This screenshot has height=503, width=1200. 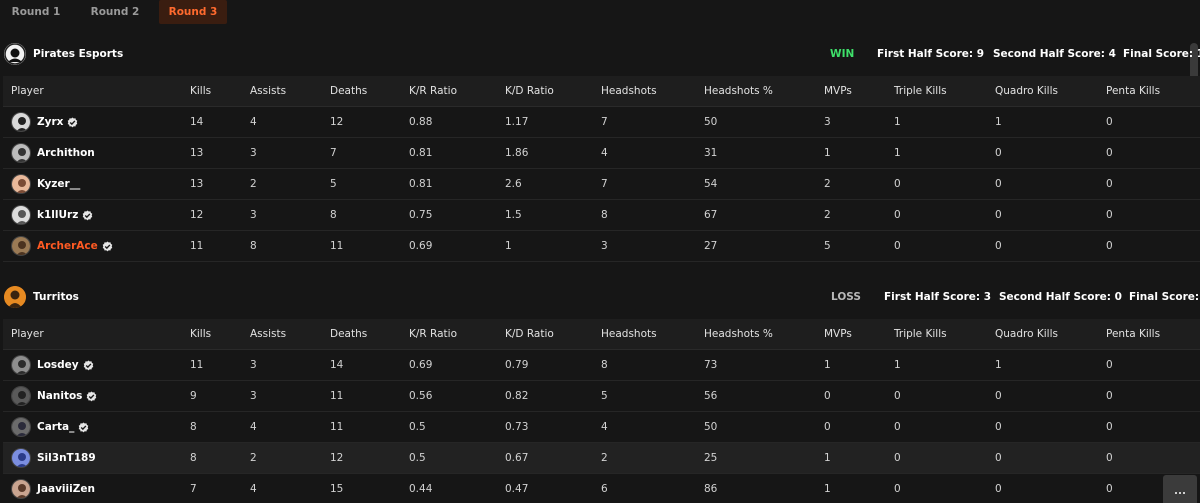 I want to click on player-cell: JaaviiiZen, so click(x=53, y=488).